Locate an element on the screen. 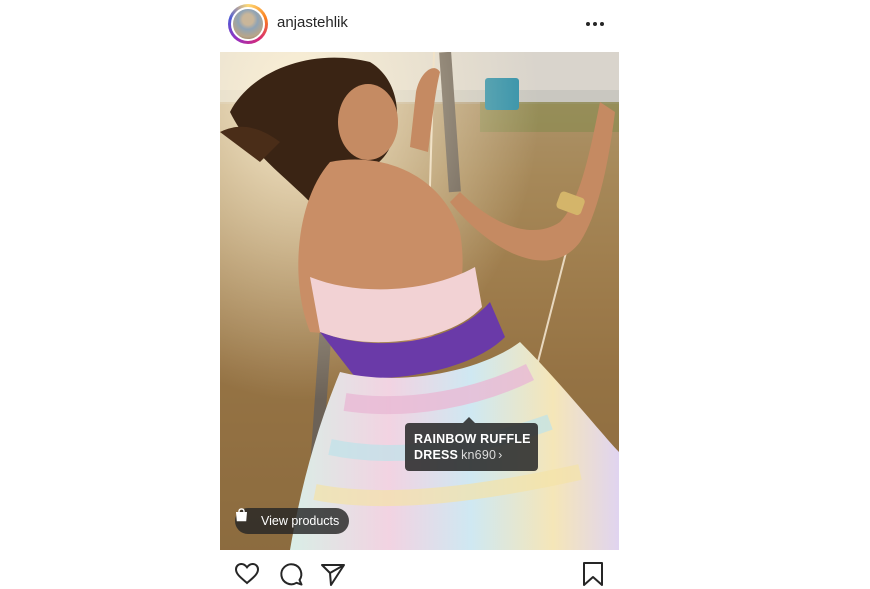 The height and width of the screenshot is (589, 870). more-options-icon is located at coordinates (595, 24).